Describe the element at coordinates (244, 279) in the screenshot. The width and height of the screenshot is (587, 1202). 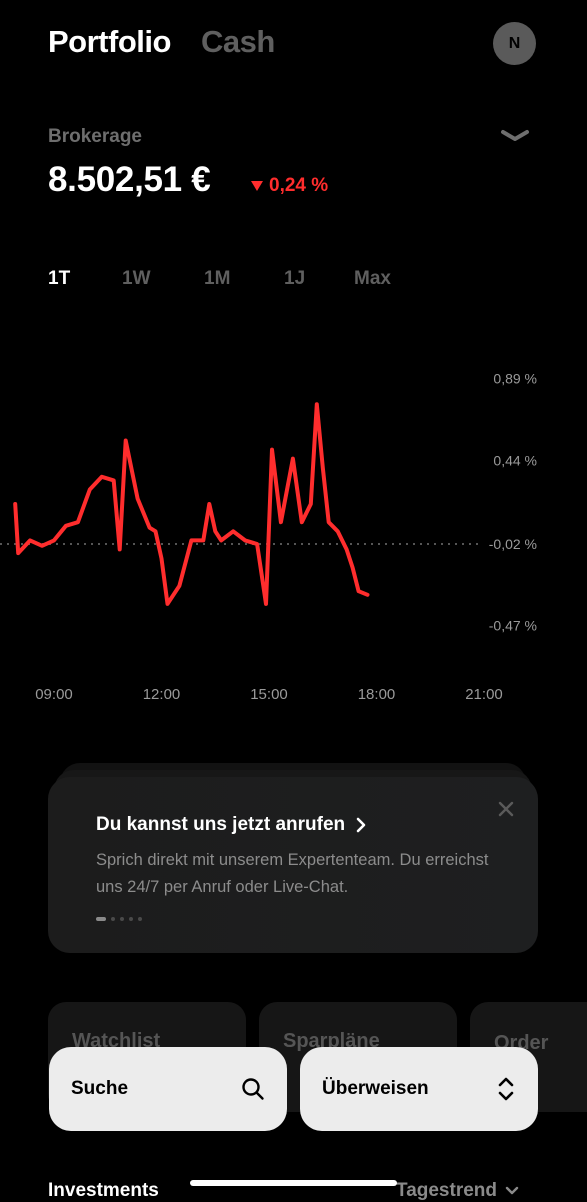
I see `range-1m: 1M` at that location.